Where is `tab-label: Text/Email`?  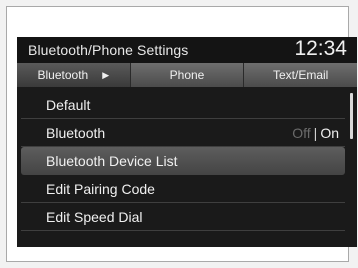 tab-label: Text/Email is located at coordinates (301, 75).